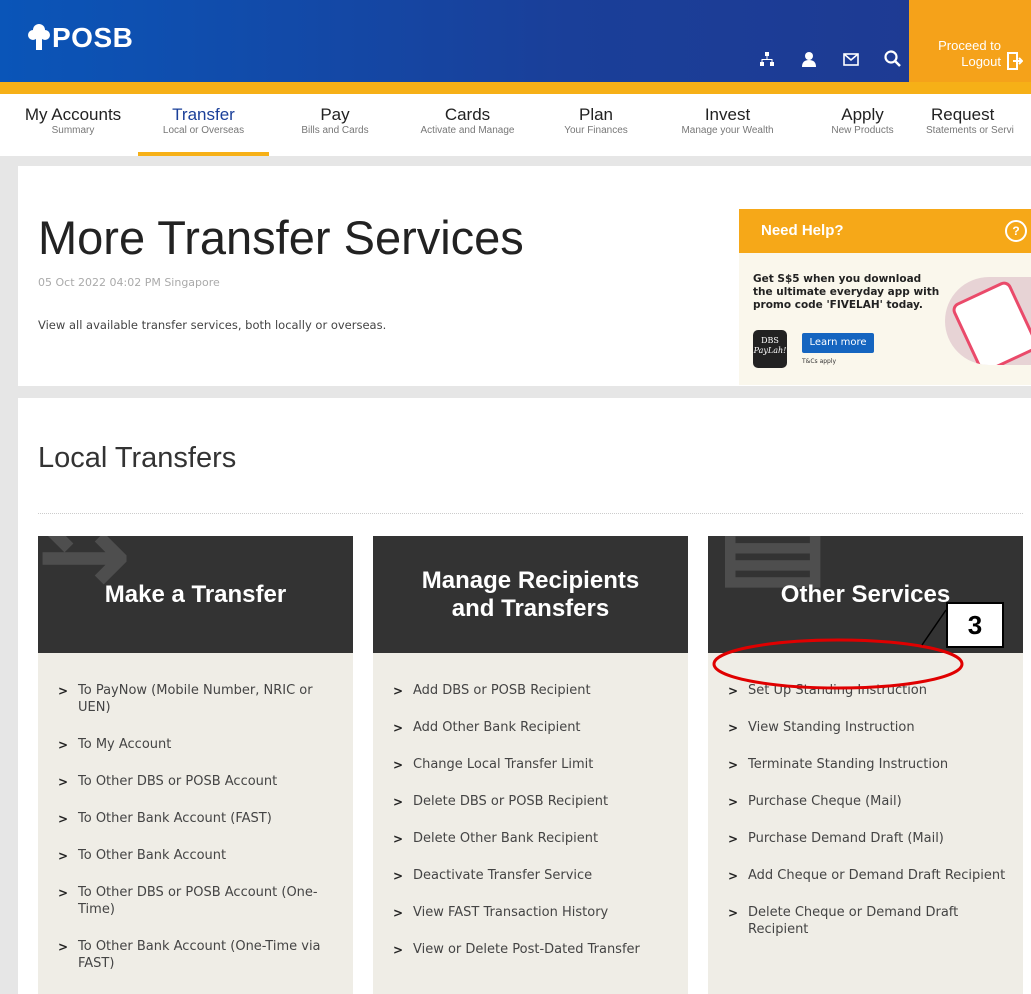 This screenshot has width=1031, height=994. What do you see at coordinates (885, 231) in the screenshot?
I see `help-header: Need Help? ?` at bounding box center [885, 231].